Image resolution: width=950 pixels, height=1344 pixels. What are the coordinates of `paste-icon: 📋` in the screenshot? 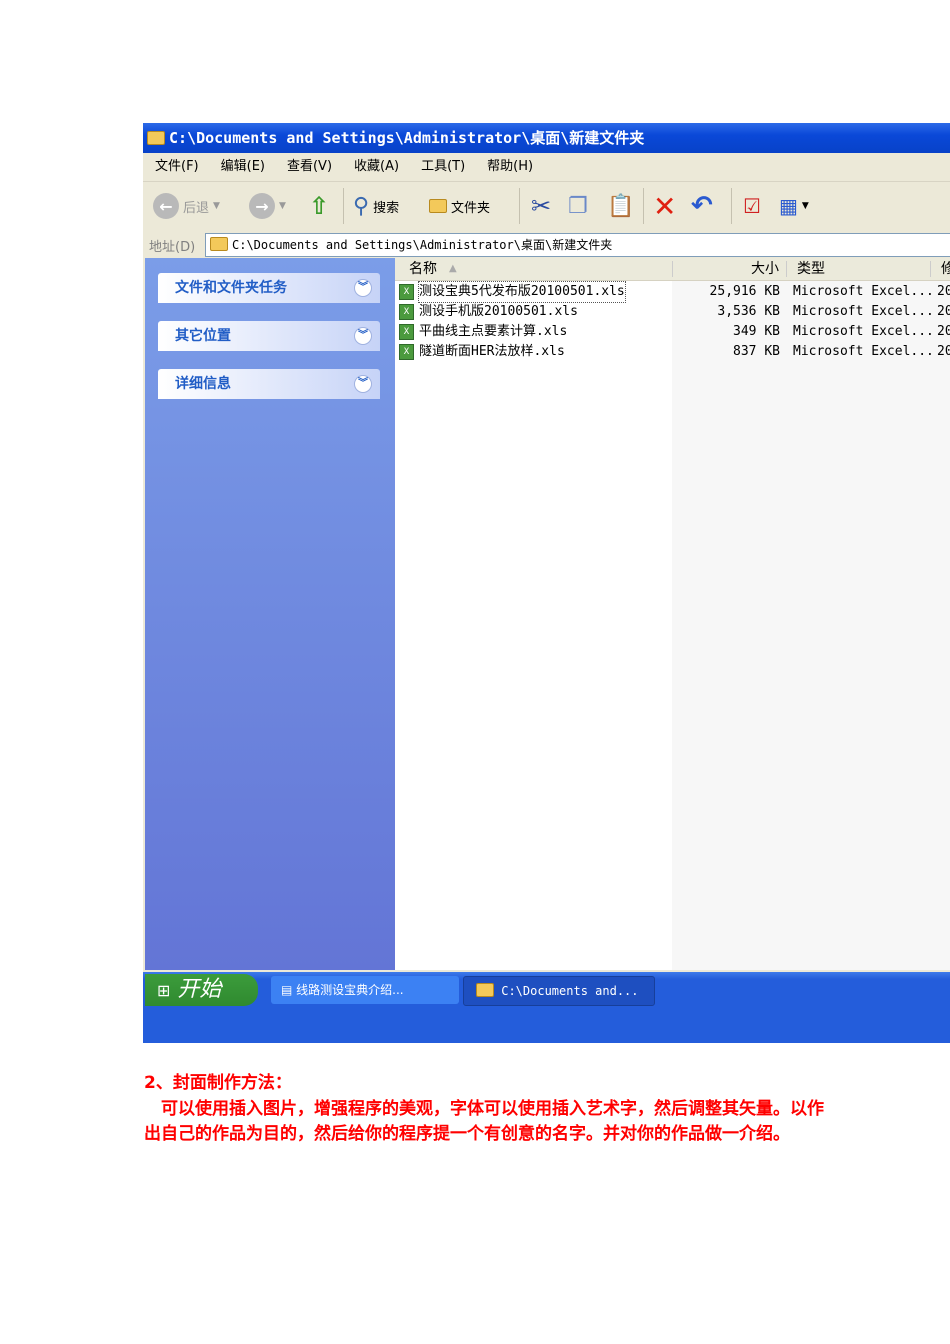 It's located at (620, 206).